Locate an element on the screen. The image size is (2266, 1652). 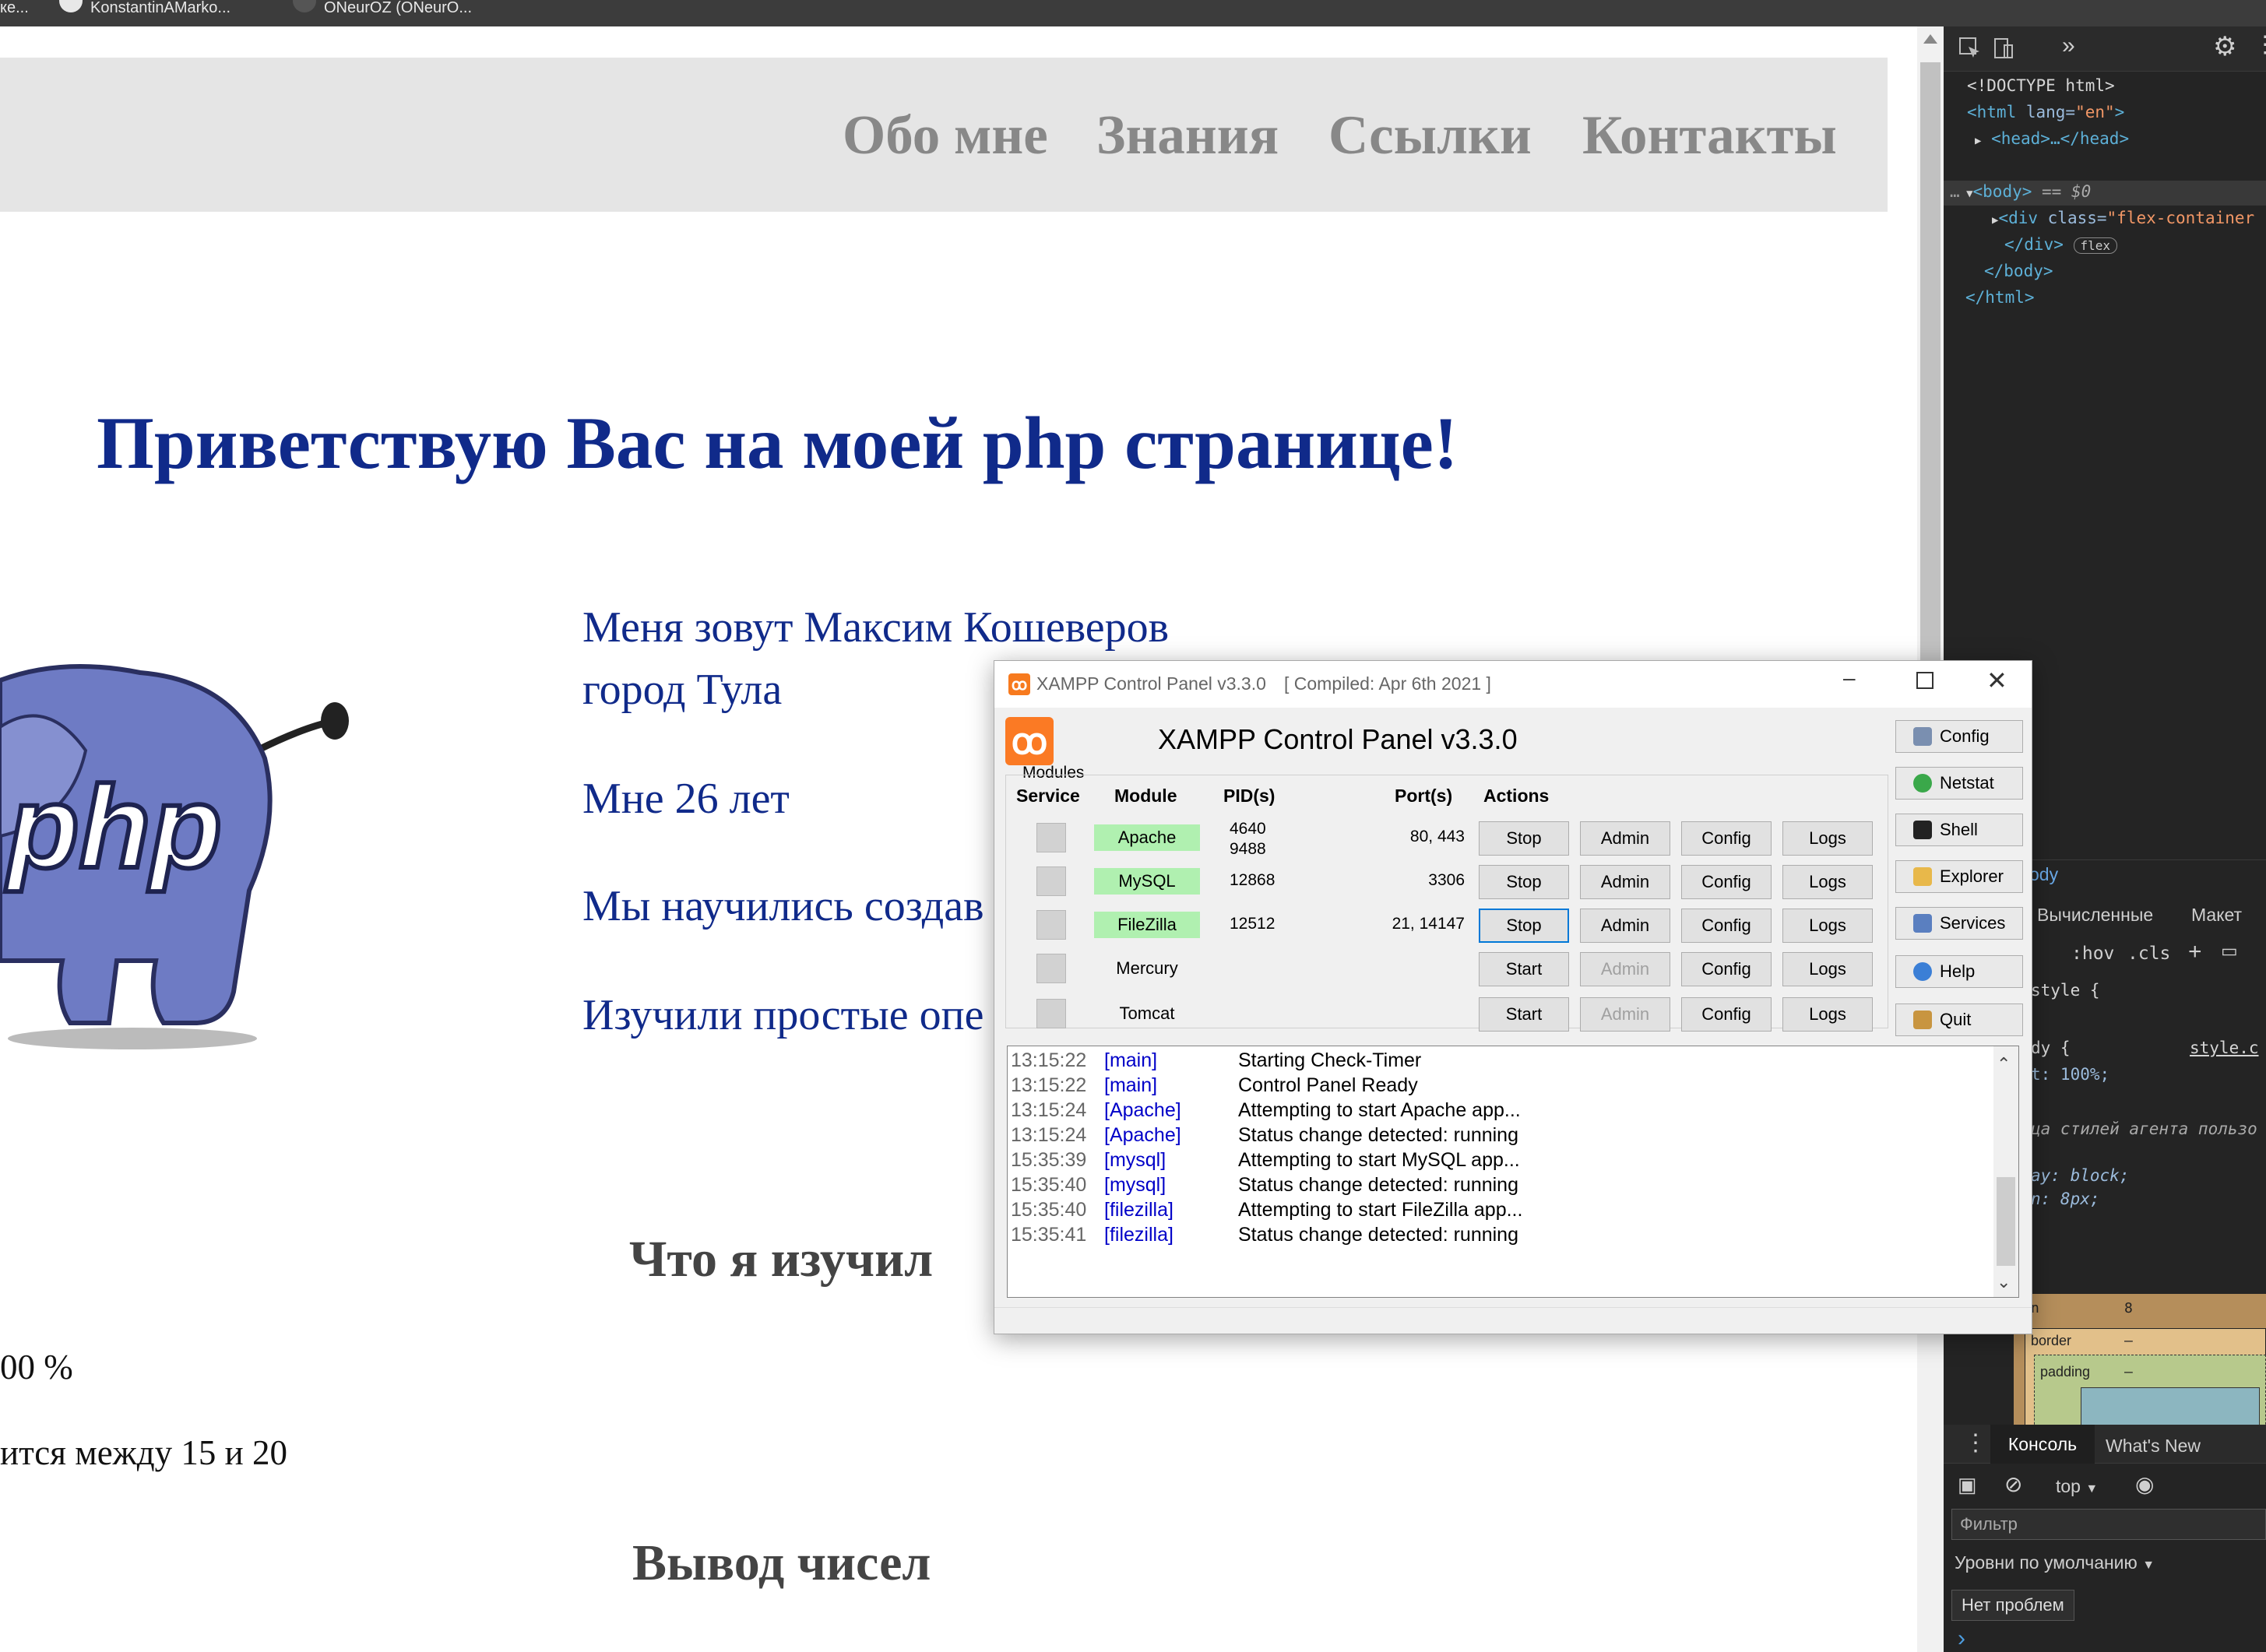
nav-link-about: Обо мне is located at coordinates (945, 135).